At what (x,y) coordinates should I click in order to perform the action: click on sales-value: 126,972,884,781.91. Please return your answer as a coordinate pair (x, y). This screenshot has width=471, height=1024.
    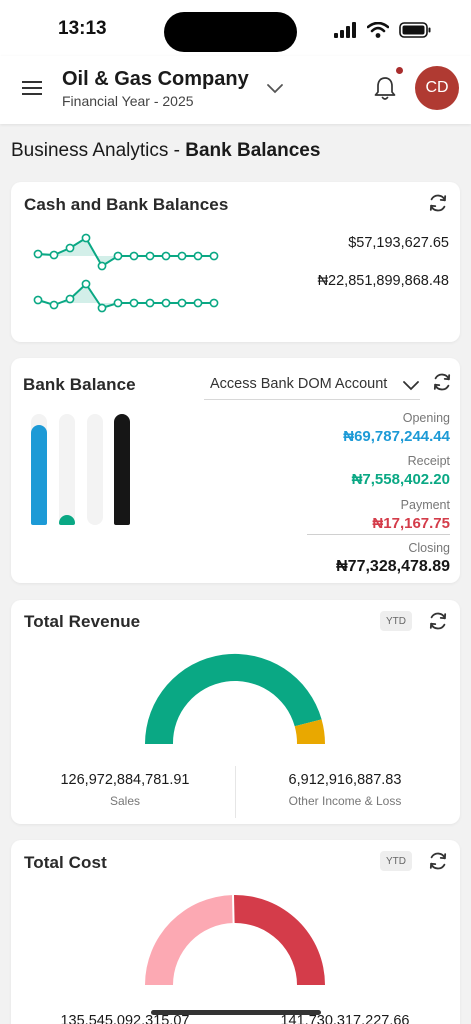
    Looking at the image, I should click on (125, 780).